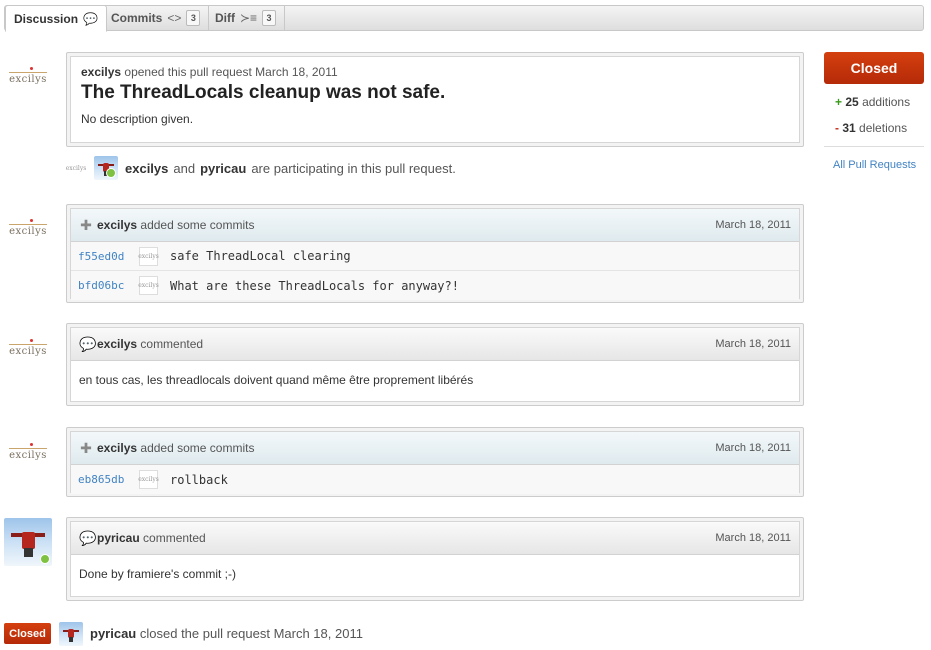  I want to click on tab-commits: Commits <> 3, so click(156, 18).